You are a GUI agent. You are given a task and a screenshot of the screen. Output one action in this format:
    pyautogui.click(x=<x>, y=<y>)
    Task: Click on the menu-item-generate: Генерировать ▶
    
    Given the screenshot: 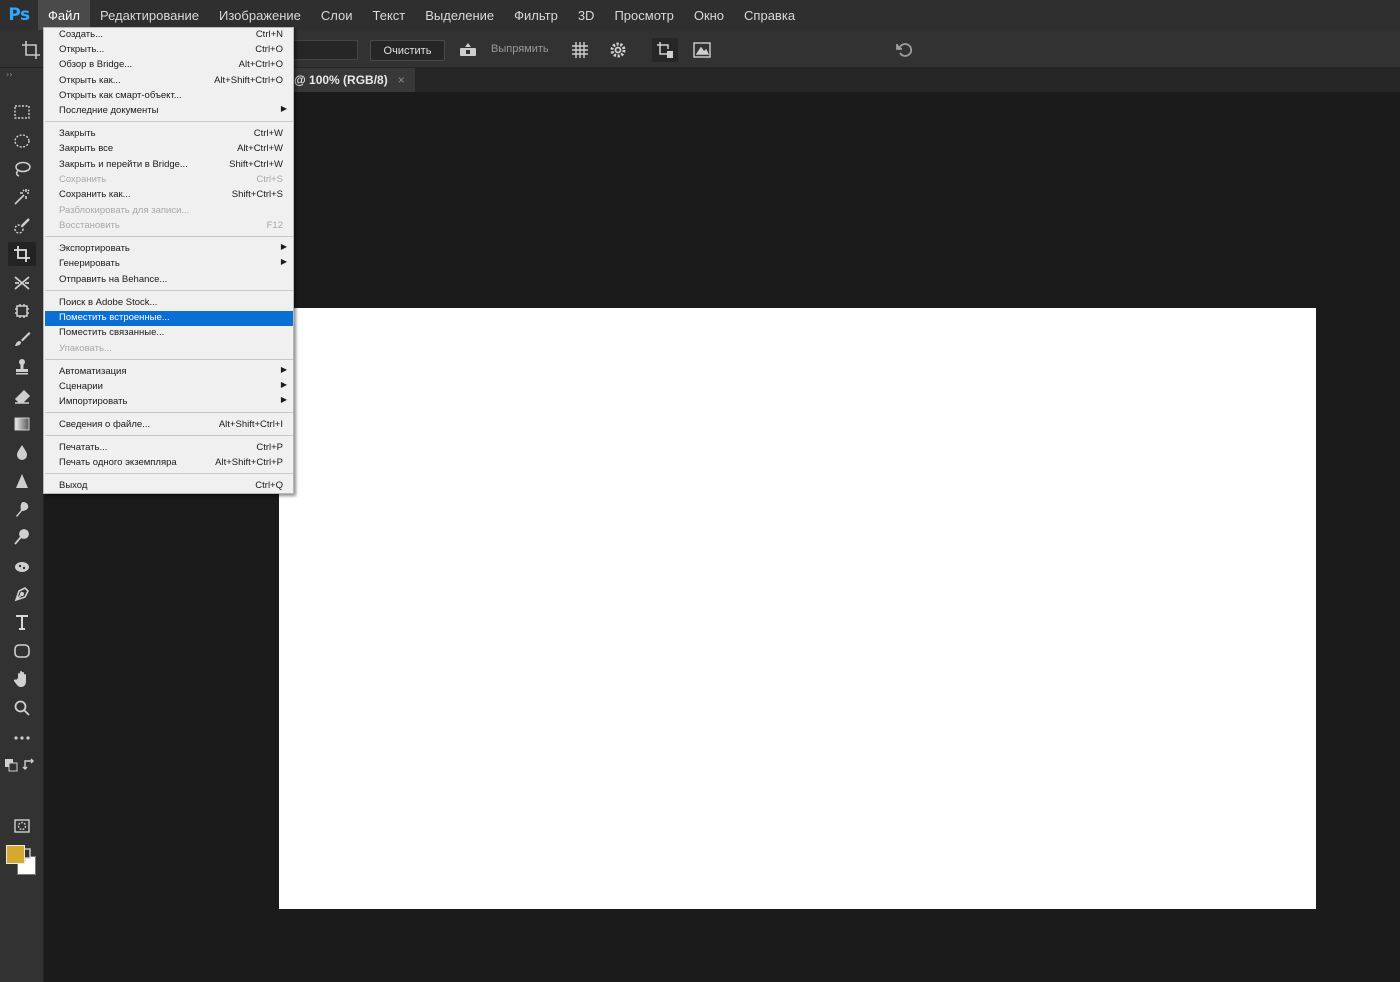 What is the action you would take?
    pyautogui.click(x=169, y=264)
    